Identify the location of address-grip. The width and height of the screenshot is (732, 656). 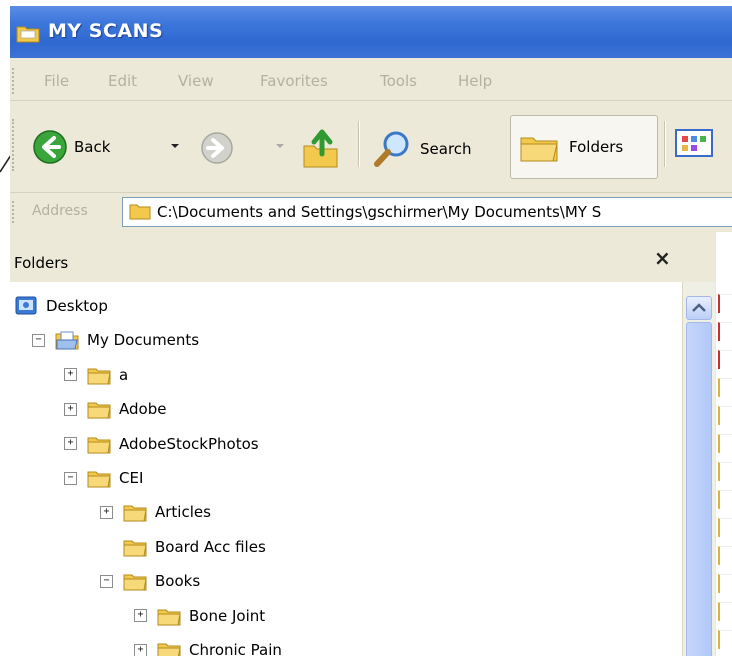
(14, 212).